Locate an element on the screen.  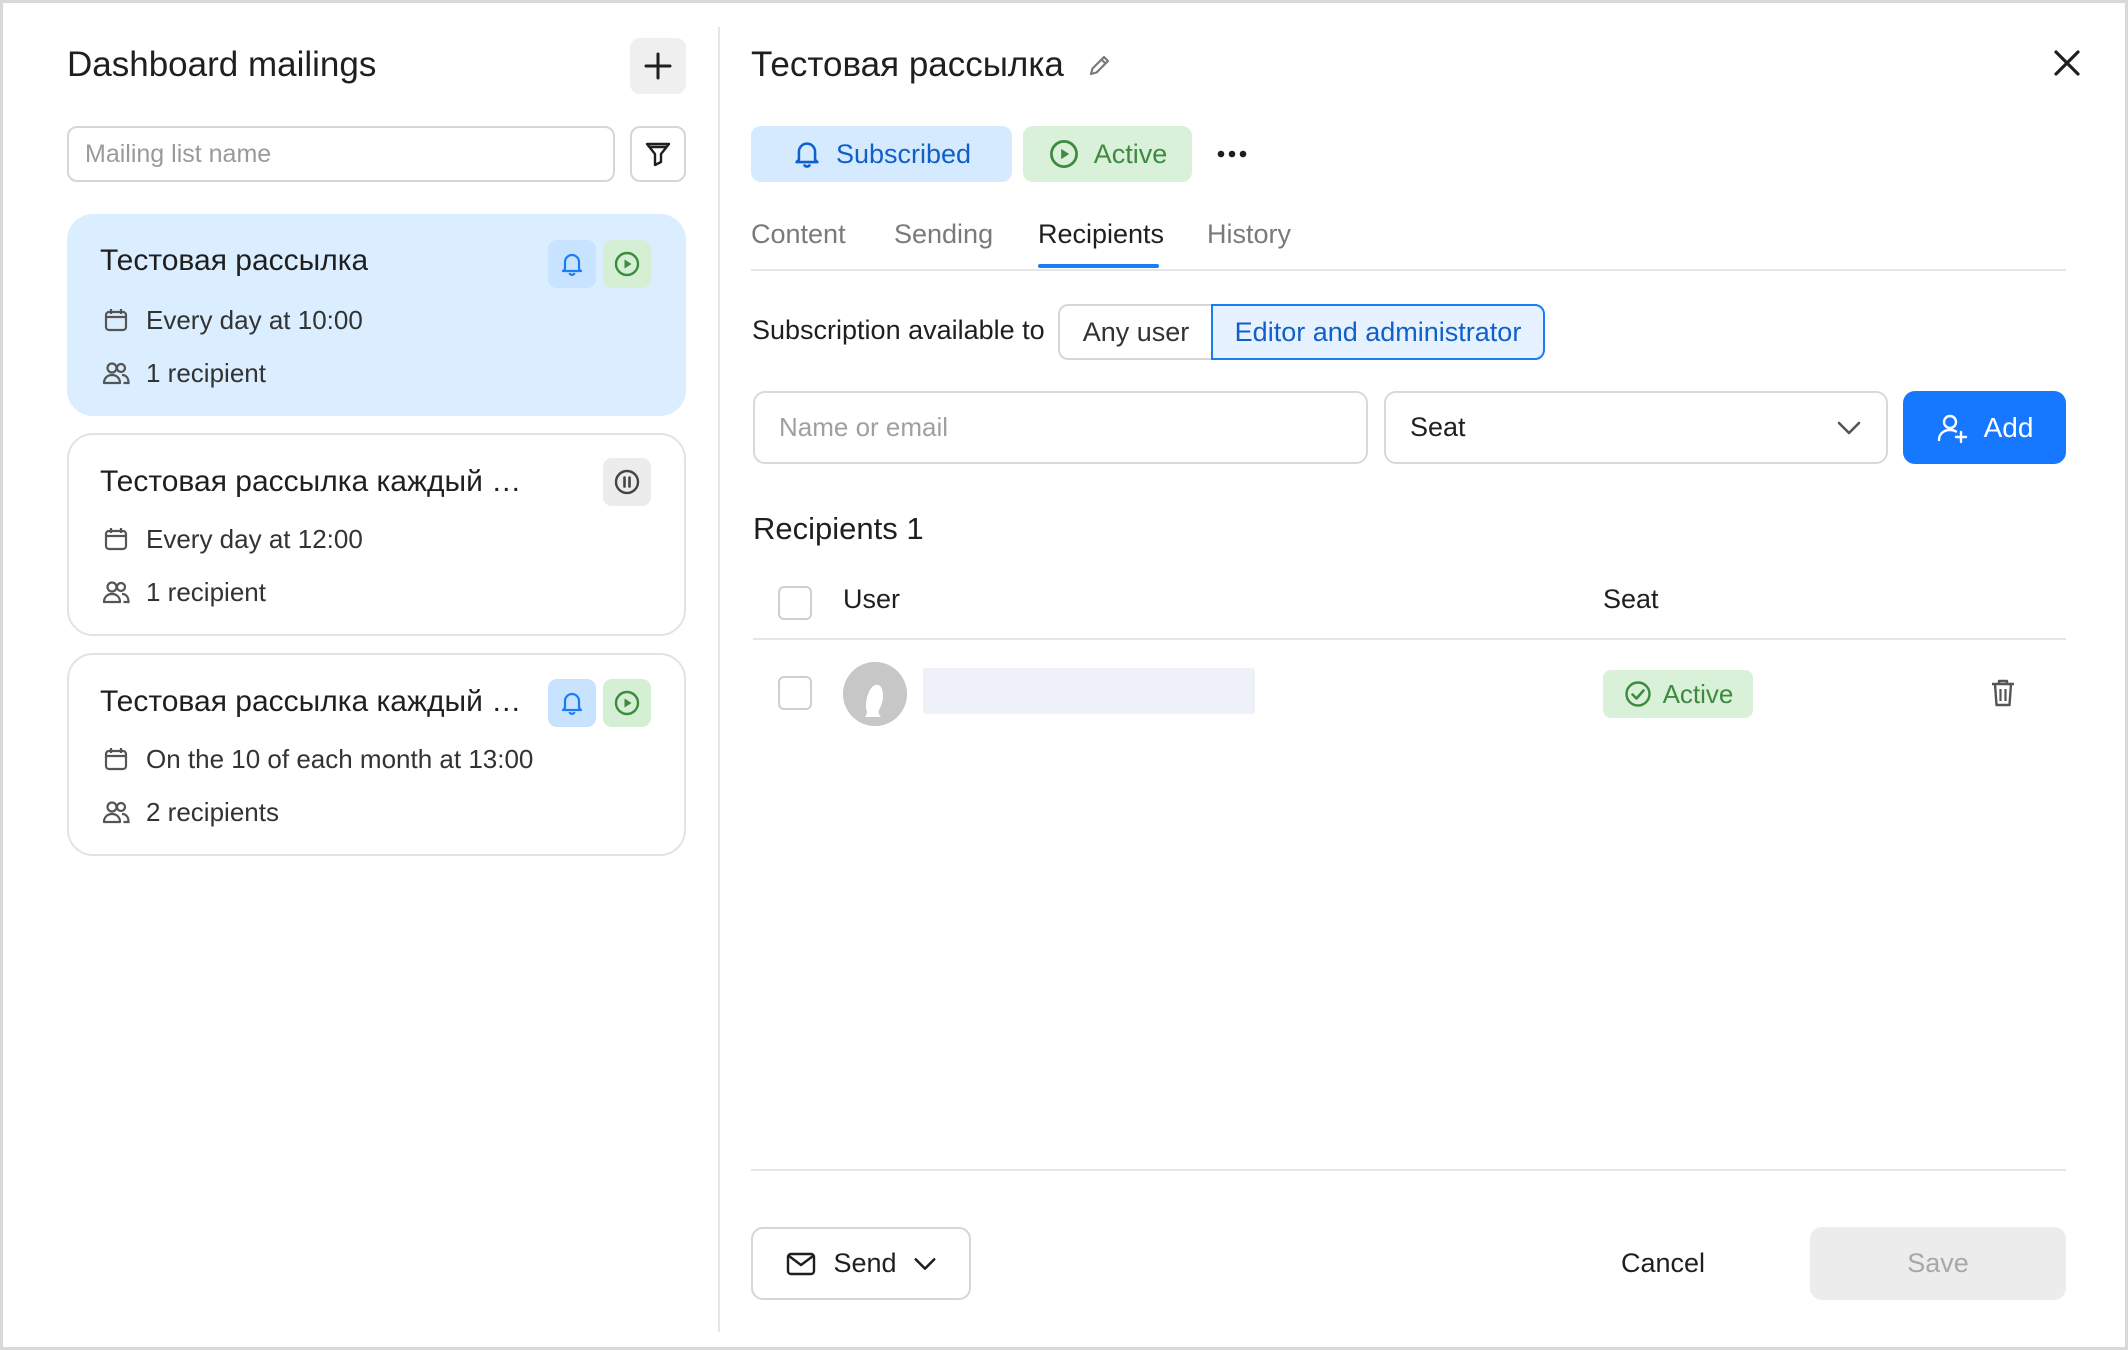
close-icon is located at coordinates (2067, 63).